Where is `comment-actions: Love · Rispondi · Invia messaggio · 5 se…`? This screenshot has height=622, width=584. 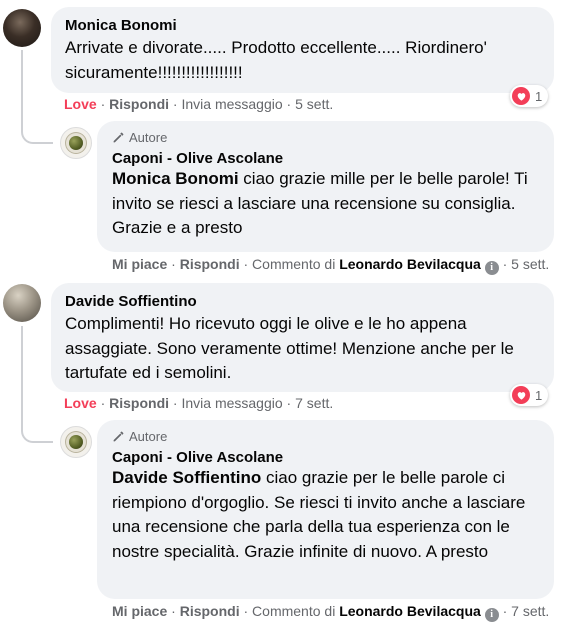
comment-actions: Love · Rispondi · Invia messaggio · 5 se… is located at coordinates (199, 104).